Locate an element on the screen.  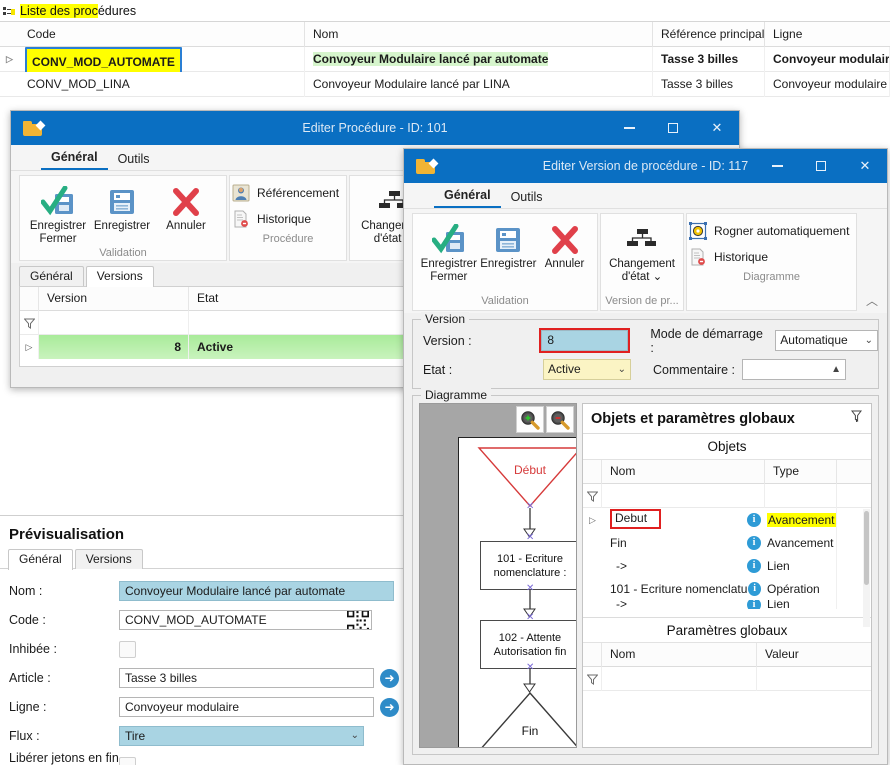
column-header-version: Version is located at coordinates (114, 299).